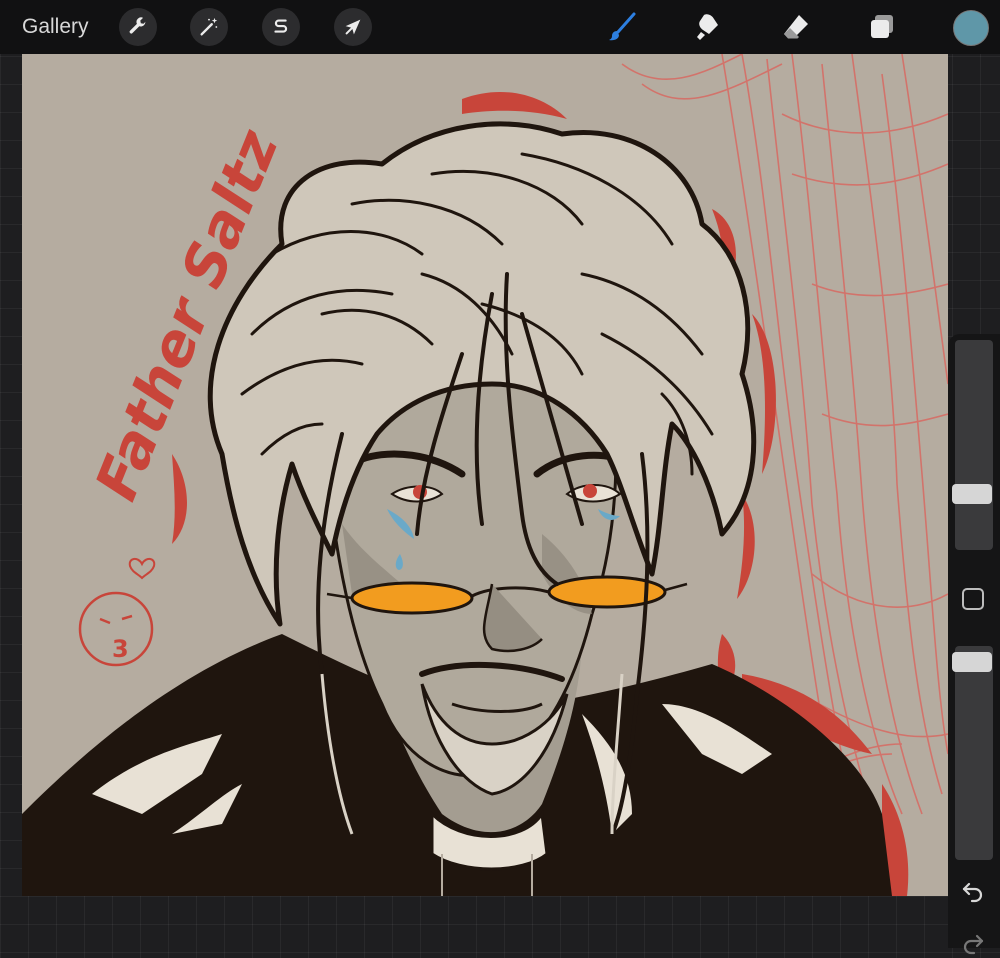 This screenshot has height=958, width=1000. I want to click on redo-button, so click(973, 943).